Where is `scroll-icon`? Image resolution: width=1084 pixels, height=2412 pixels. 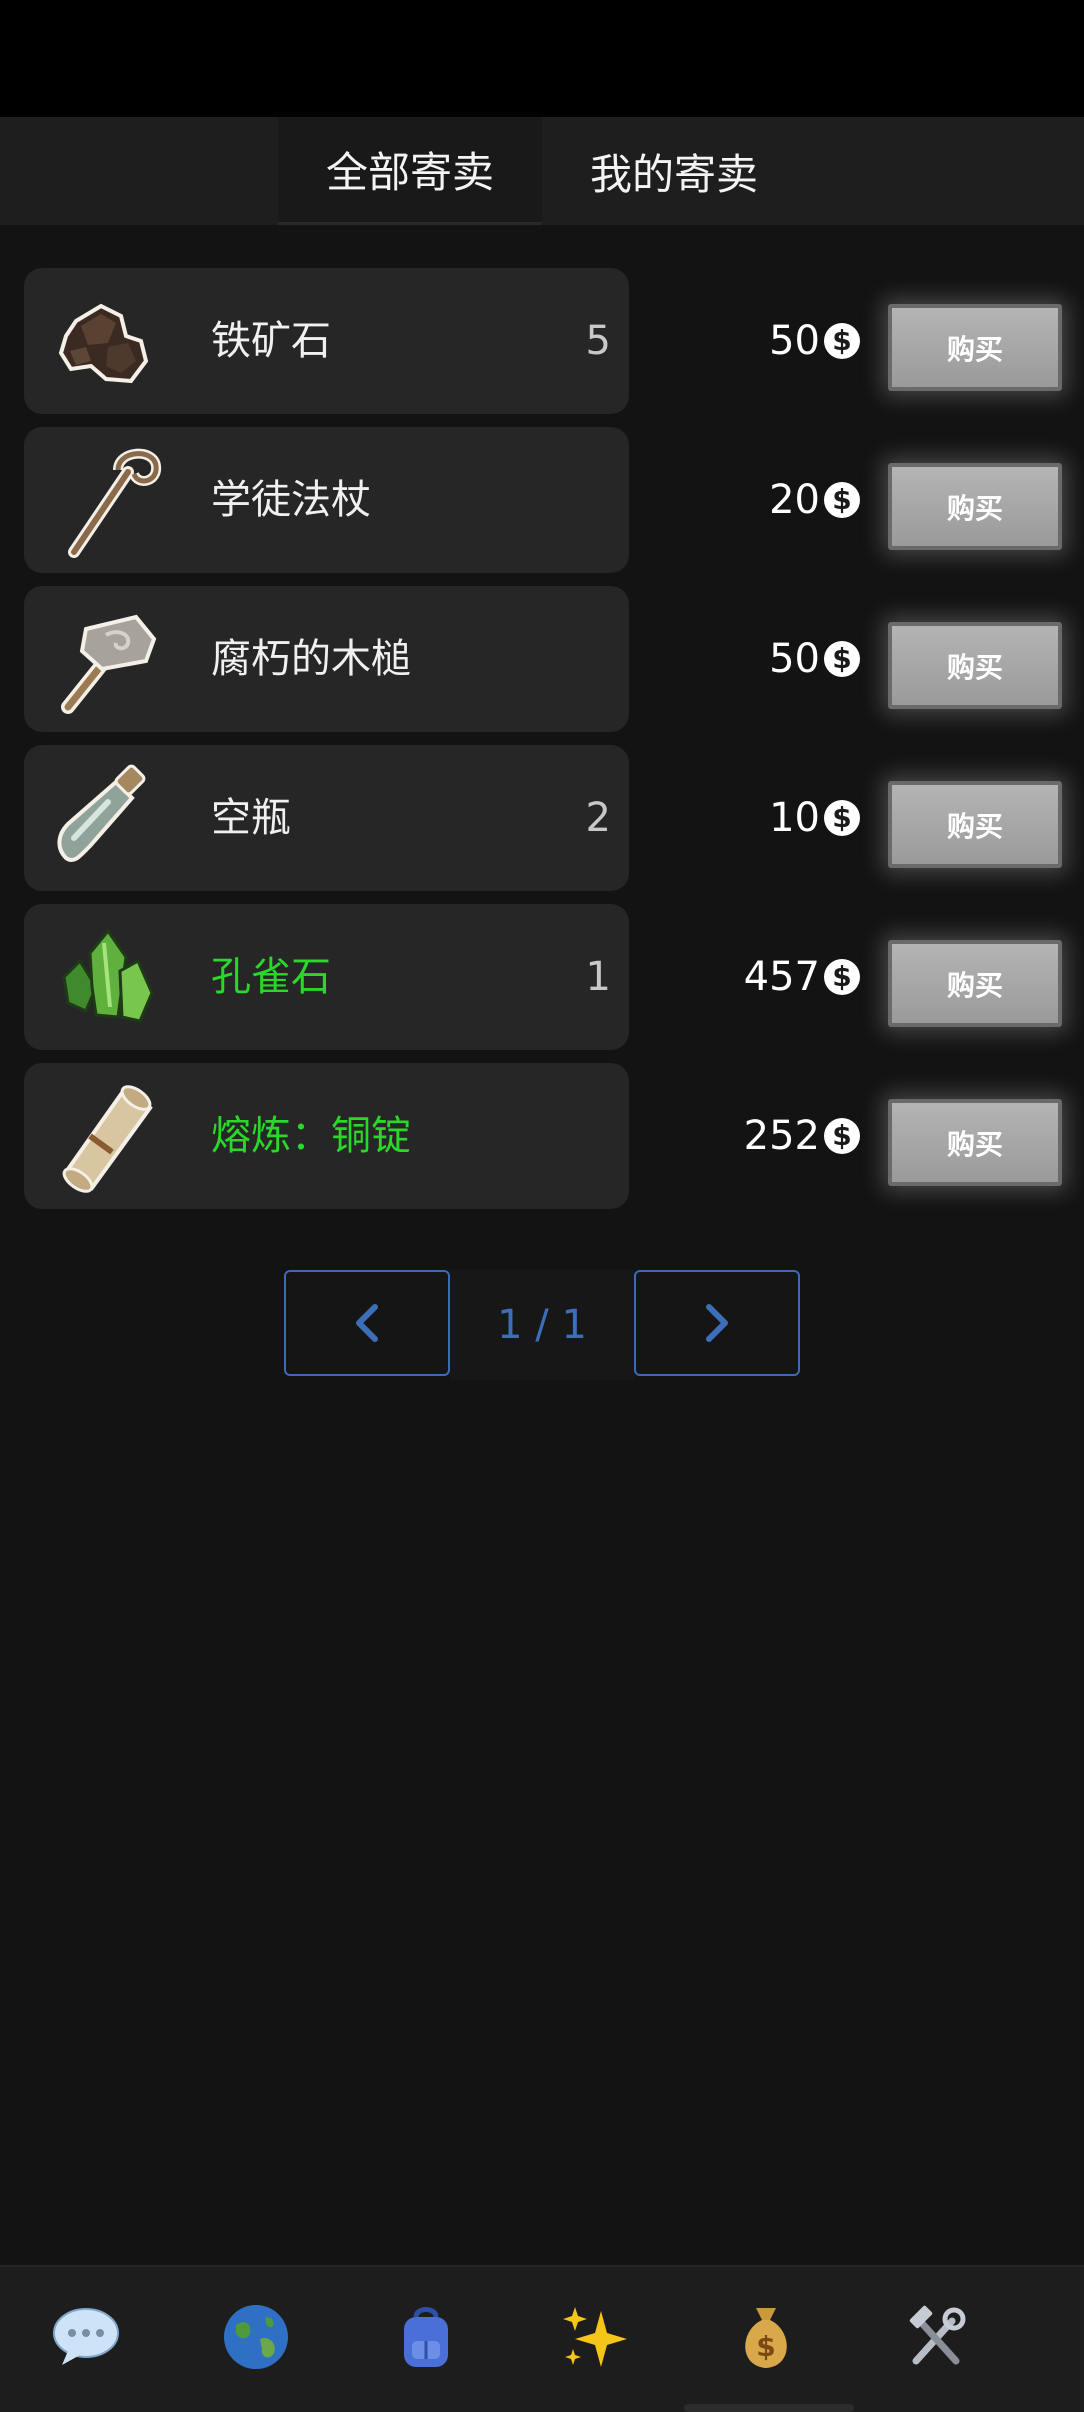
scroll-icon is located at coordinates (107, 1139).